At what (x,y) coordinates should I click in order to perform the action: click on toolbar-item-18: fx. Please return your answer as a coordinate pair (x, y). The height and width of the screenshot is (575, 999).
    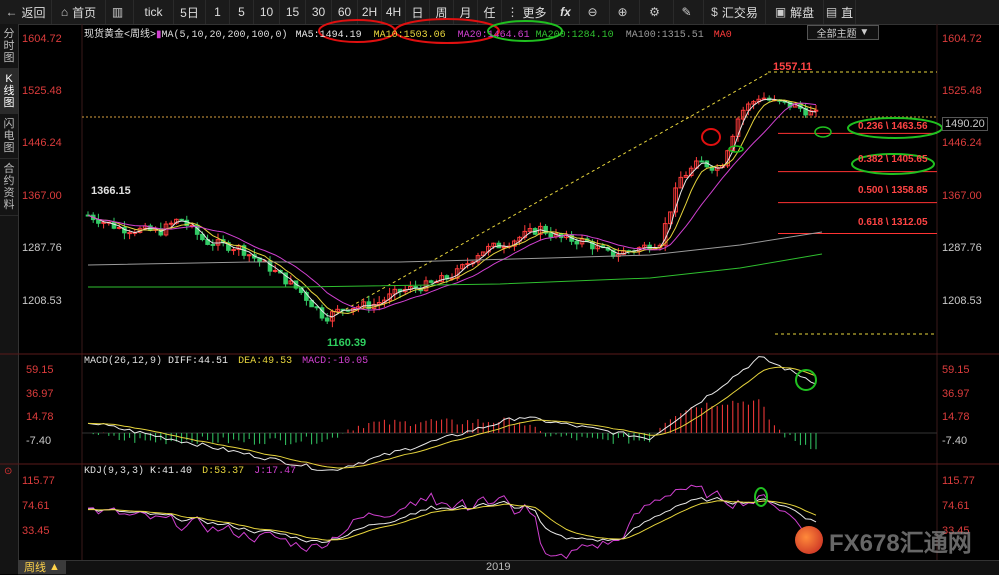
    Looking at the image, I should click on (566, 12).